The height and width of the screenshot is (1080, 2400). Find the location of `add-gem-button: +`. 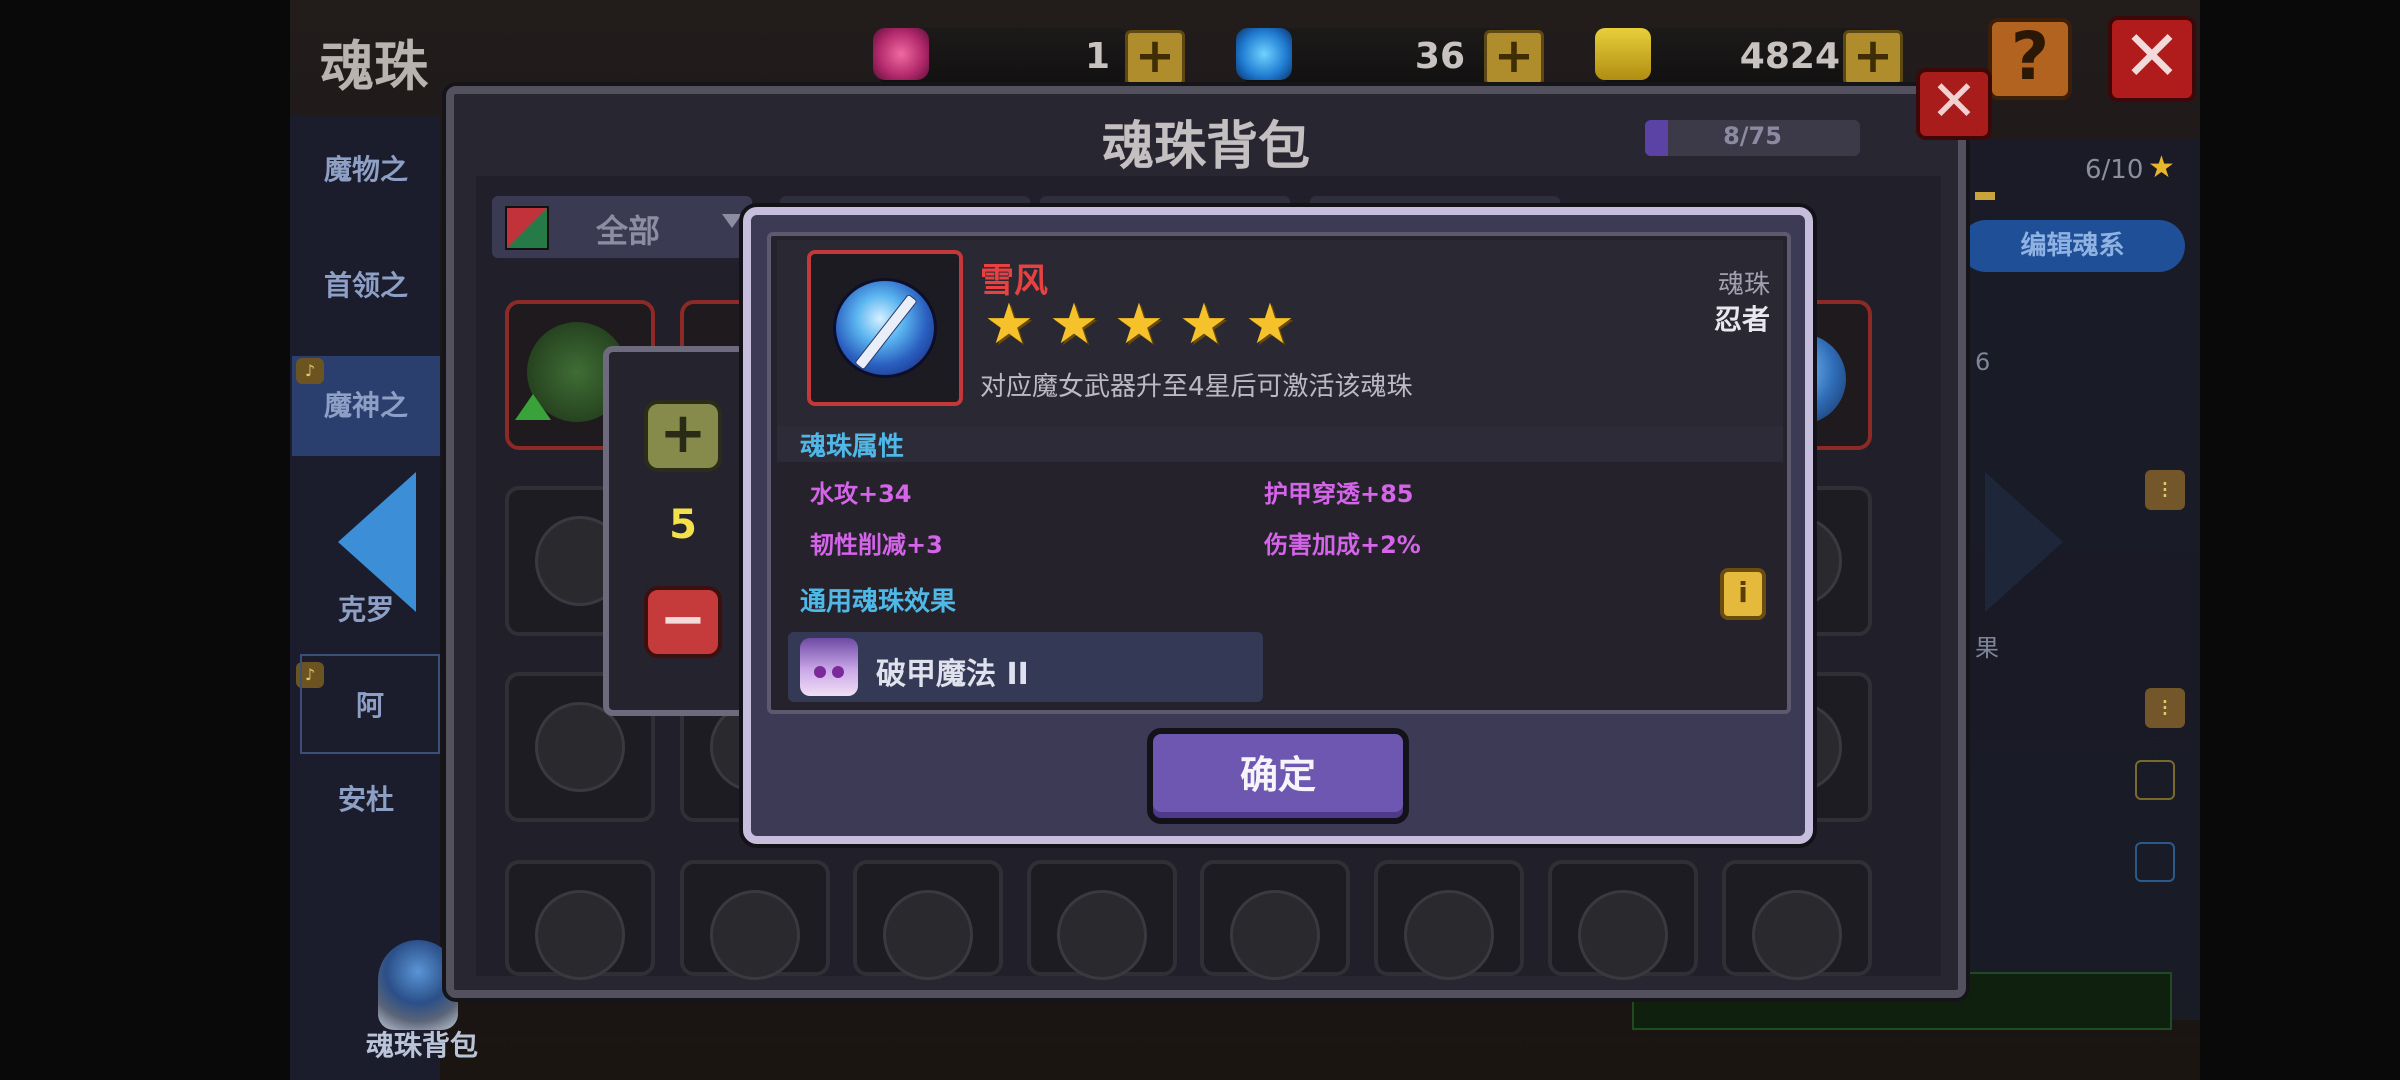

add-gem-button: + is located at coordinates (1155, 58).